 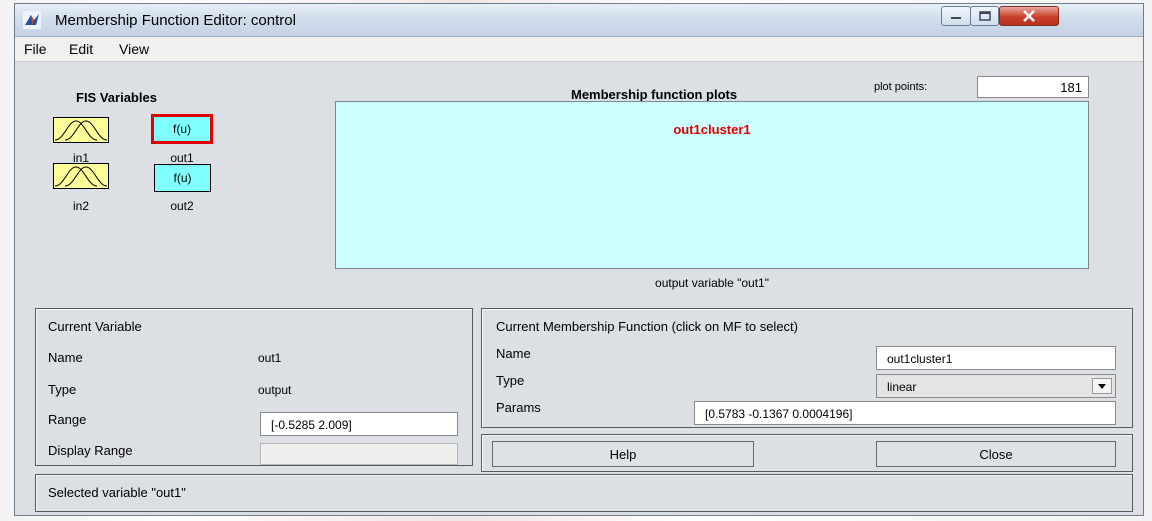 What do you see at coordinates (584, 493) in the screenshot?
I see `status-panel: Selected variable "out1"` at bounding box center [584, 493].